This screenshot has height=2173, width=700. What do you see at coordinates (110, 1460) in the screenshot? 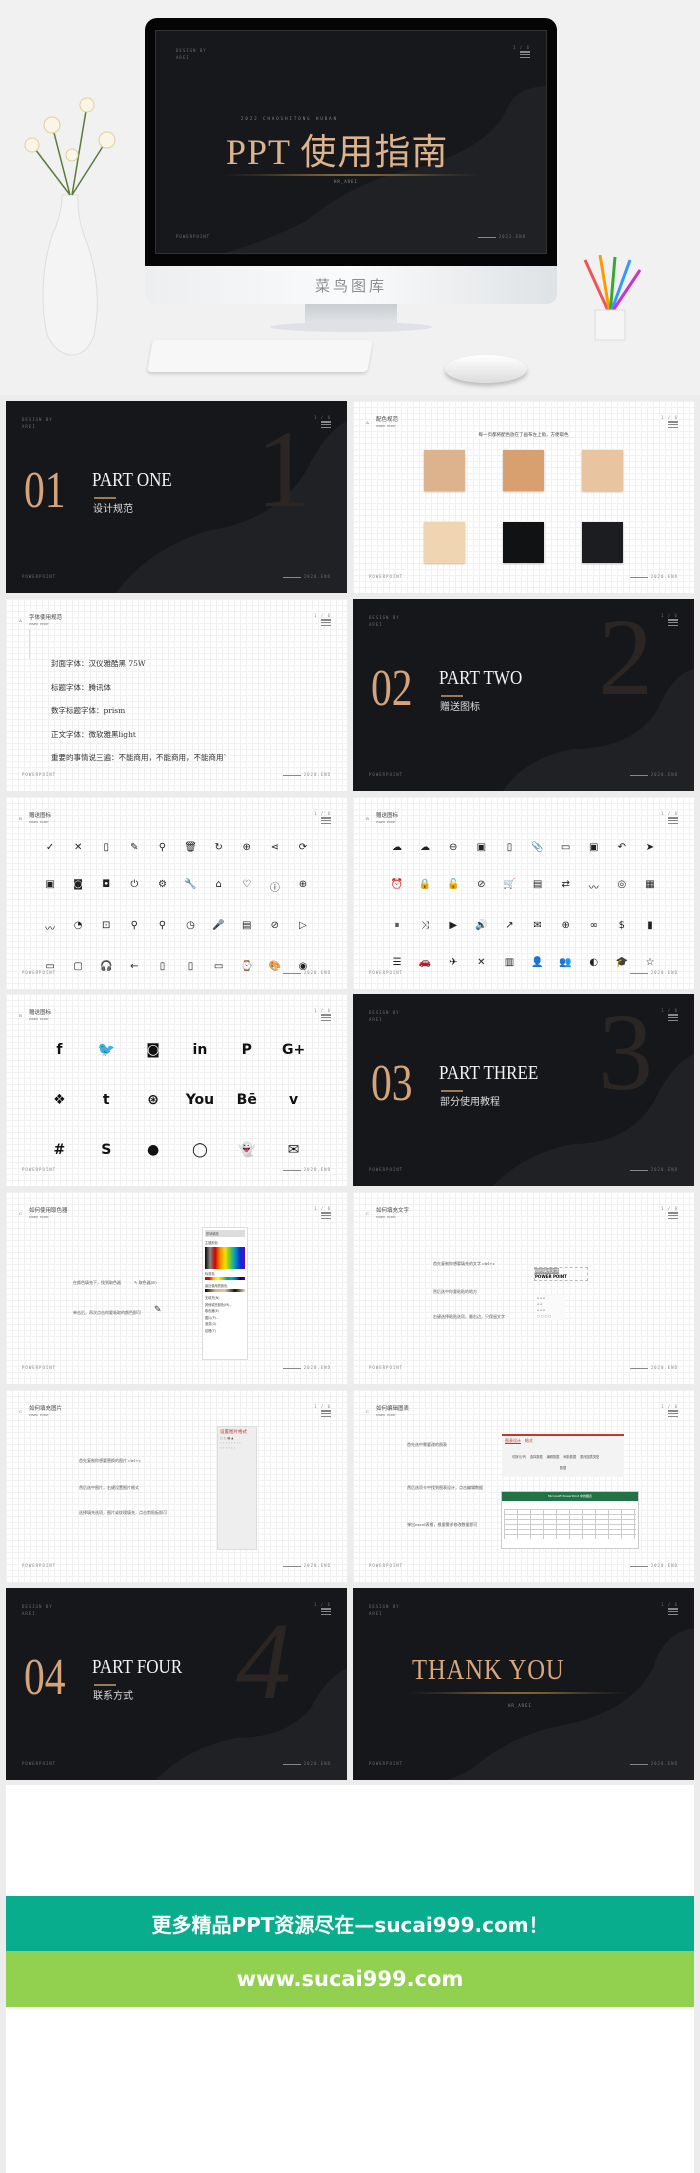
I see `step-text: 首先复制你想要替换的图片 ctrl+c` at bounding box center [110, 1460].